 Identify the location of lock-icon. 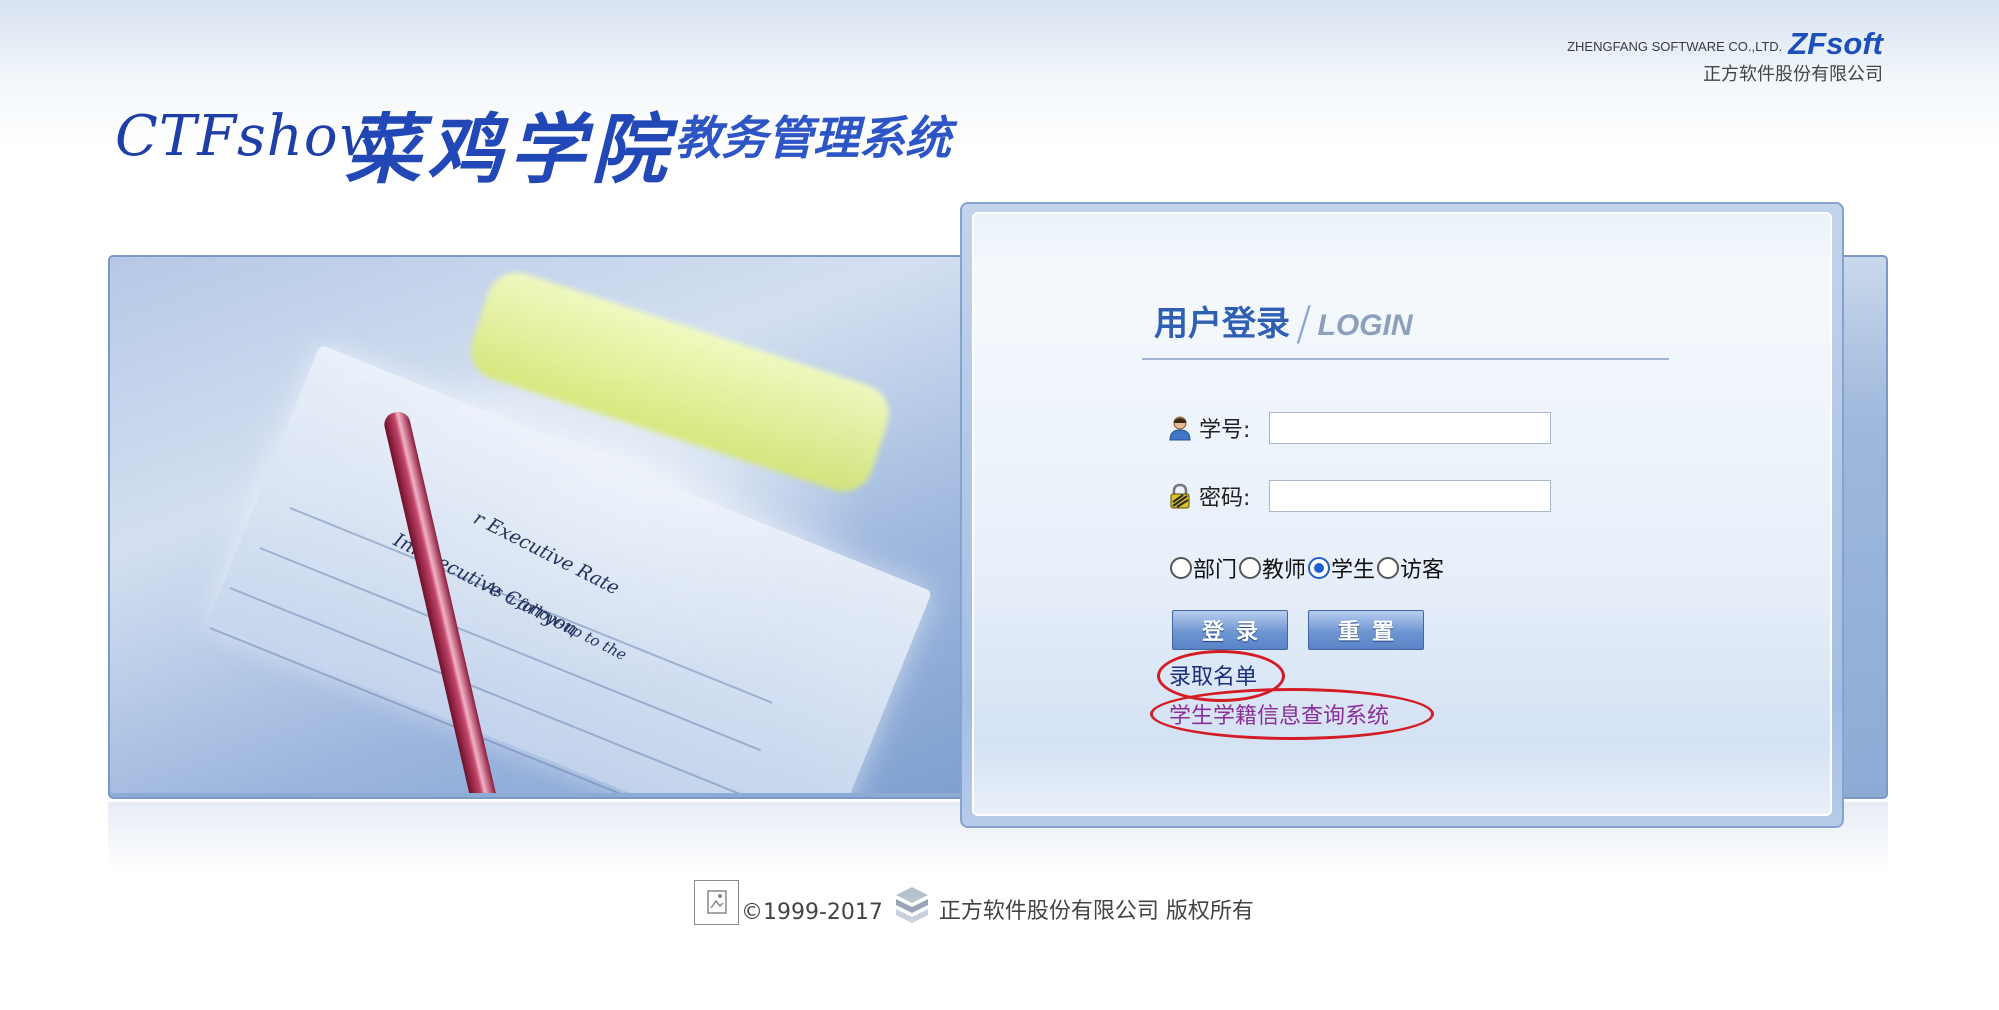
(1180, 496).